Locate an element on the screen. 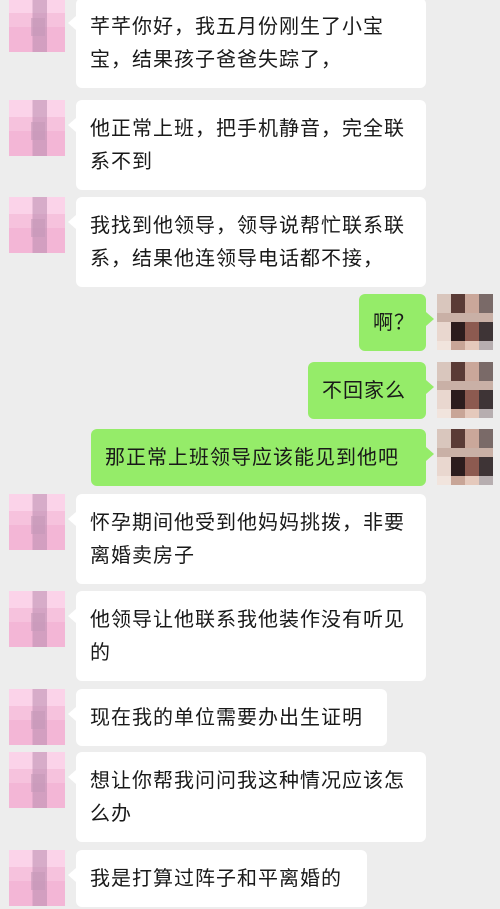 The height and width of the screenshot is (909, 500). message-bubble: 他领导让他联系我他装作没有听见的 is located at coordinates (247, 636).